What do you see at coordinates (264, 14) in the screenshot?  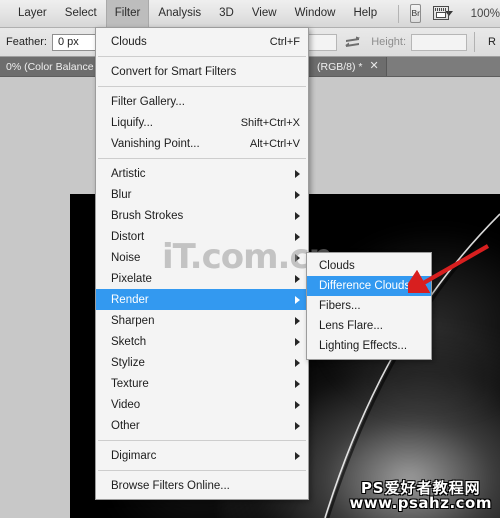 I see `menu-view: View` at bounding box center [264, 14].